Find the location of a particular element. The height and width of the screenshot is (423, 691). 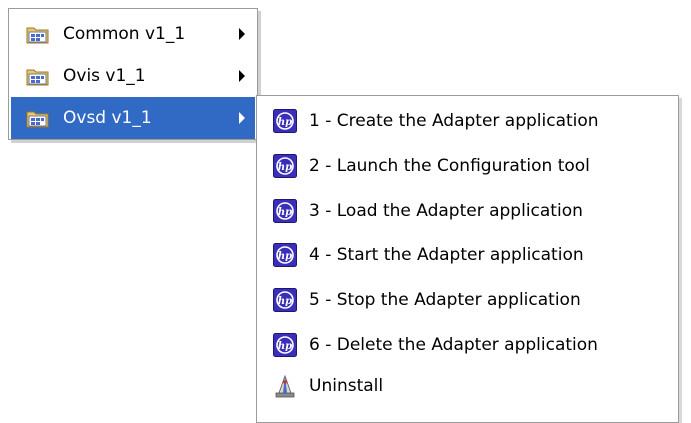

submenu-item-uninstall: Uninstall is located at coordinates (467, 386).